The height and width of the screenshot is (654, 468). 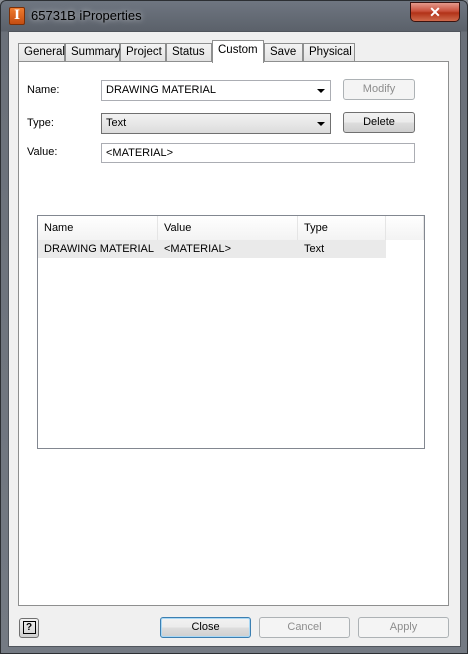 I want to click on value-input: <MATERIAL>, so click(x=258, y=153).